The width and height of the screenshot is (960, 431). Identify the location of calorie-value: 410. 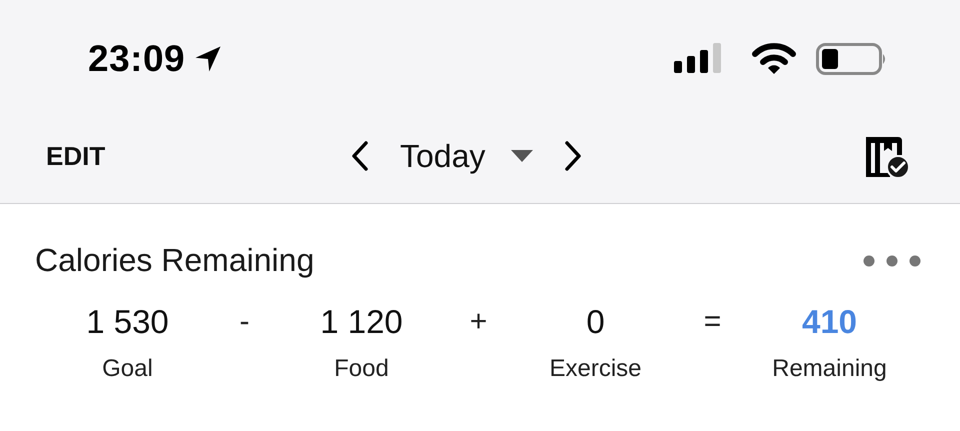
(830, 322).